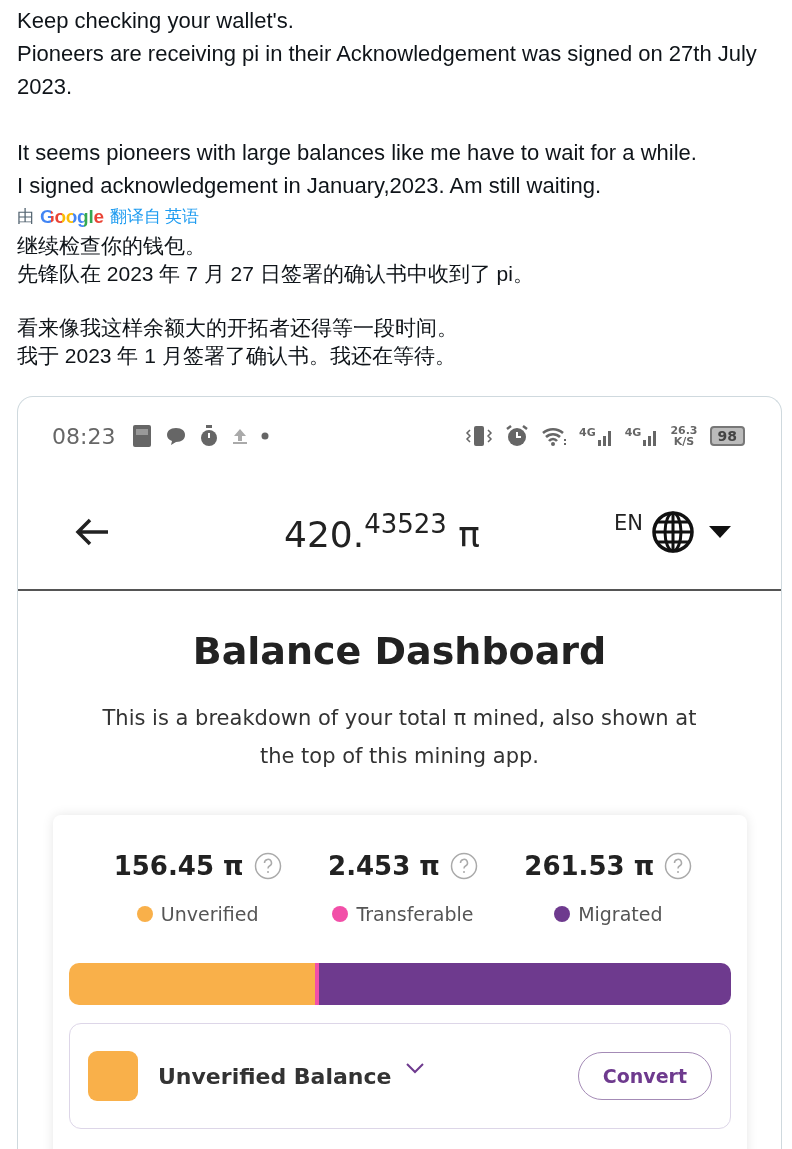 This screenshot has height=1149, width=792. I want to click on status-time: 08:23, so click(84, 436).